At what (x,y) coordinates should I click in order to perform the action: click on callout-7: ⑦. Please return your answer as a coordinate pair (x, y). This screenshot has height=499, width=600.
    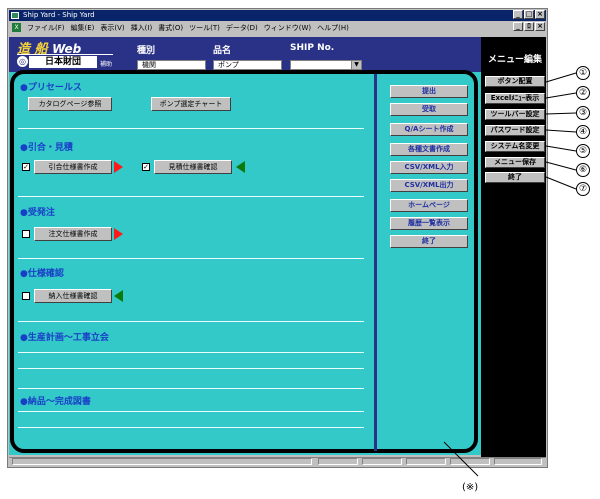
    Looking at the image, I should click on (583, 189).